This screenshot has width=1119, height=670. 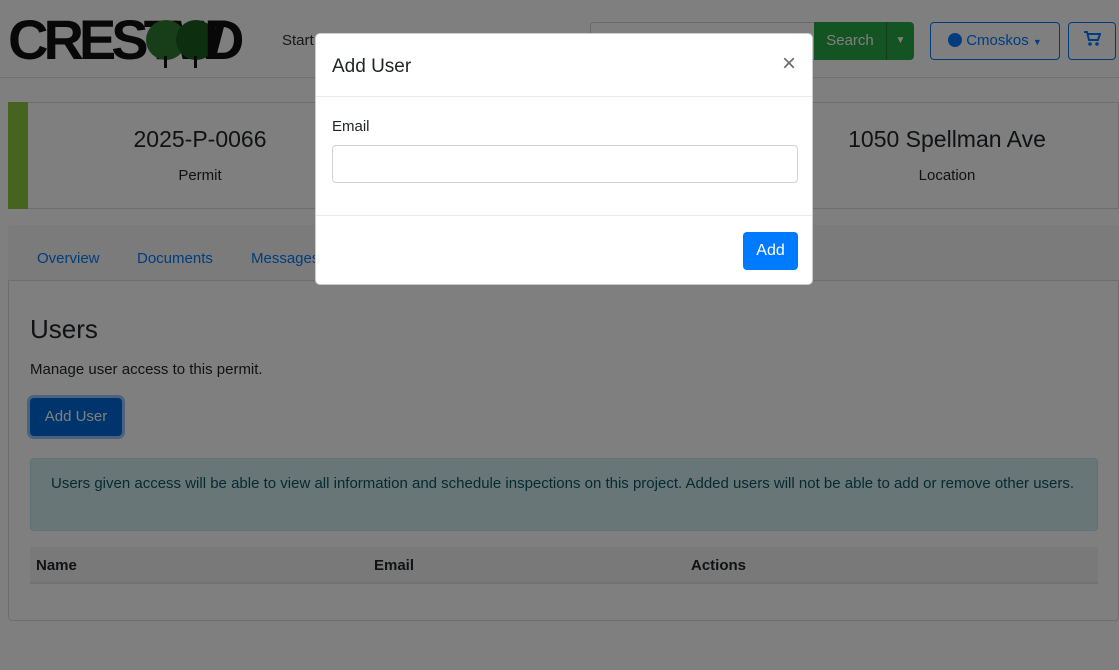 I want to click on modal-footer, so click(x=564, y=250).